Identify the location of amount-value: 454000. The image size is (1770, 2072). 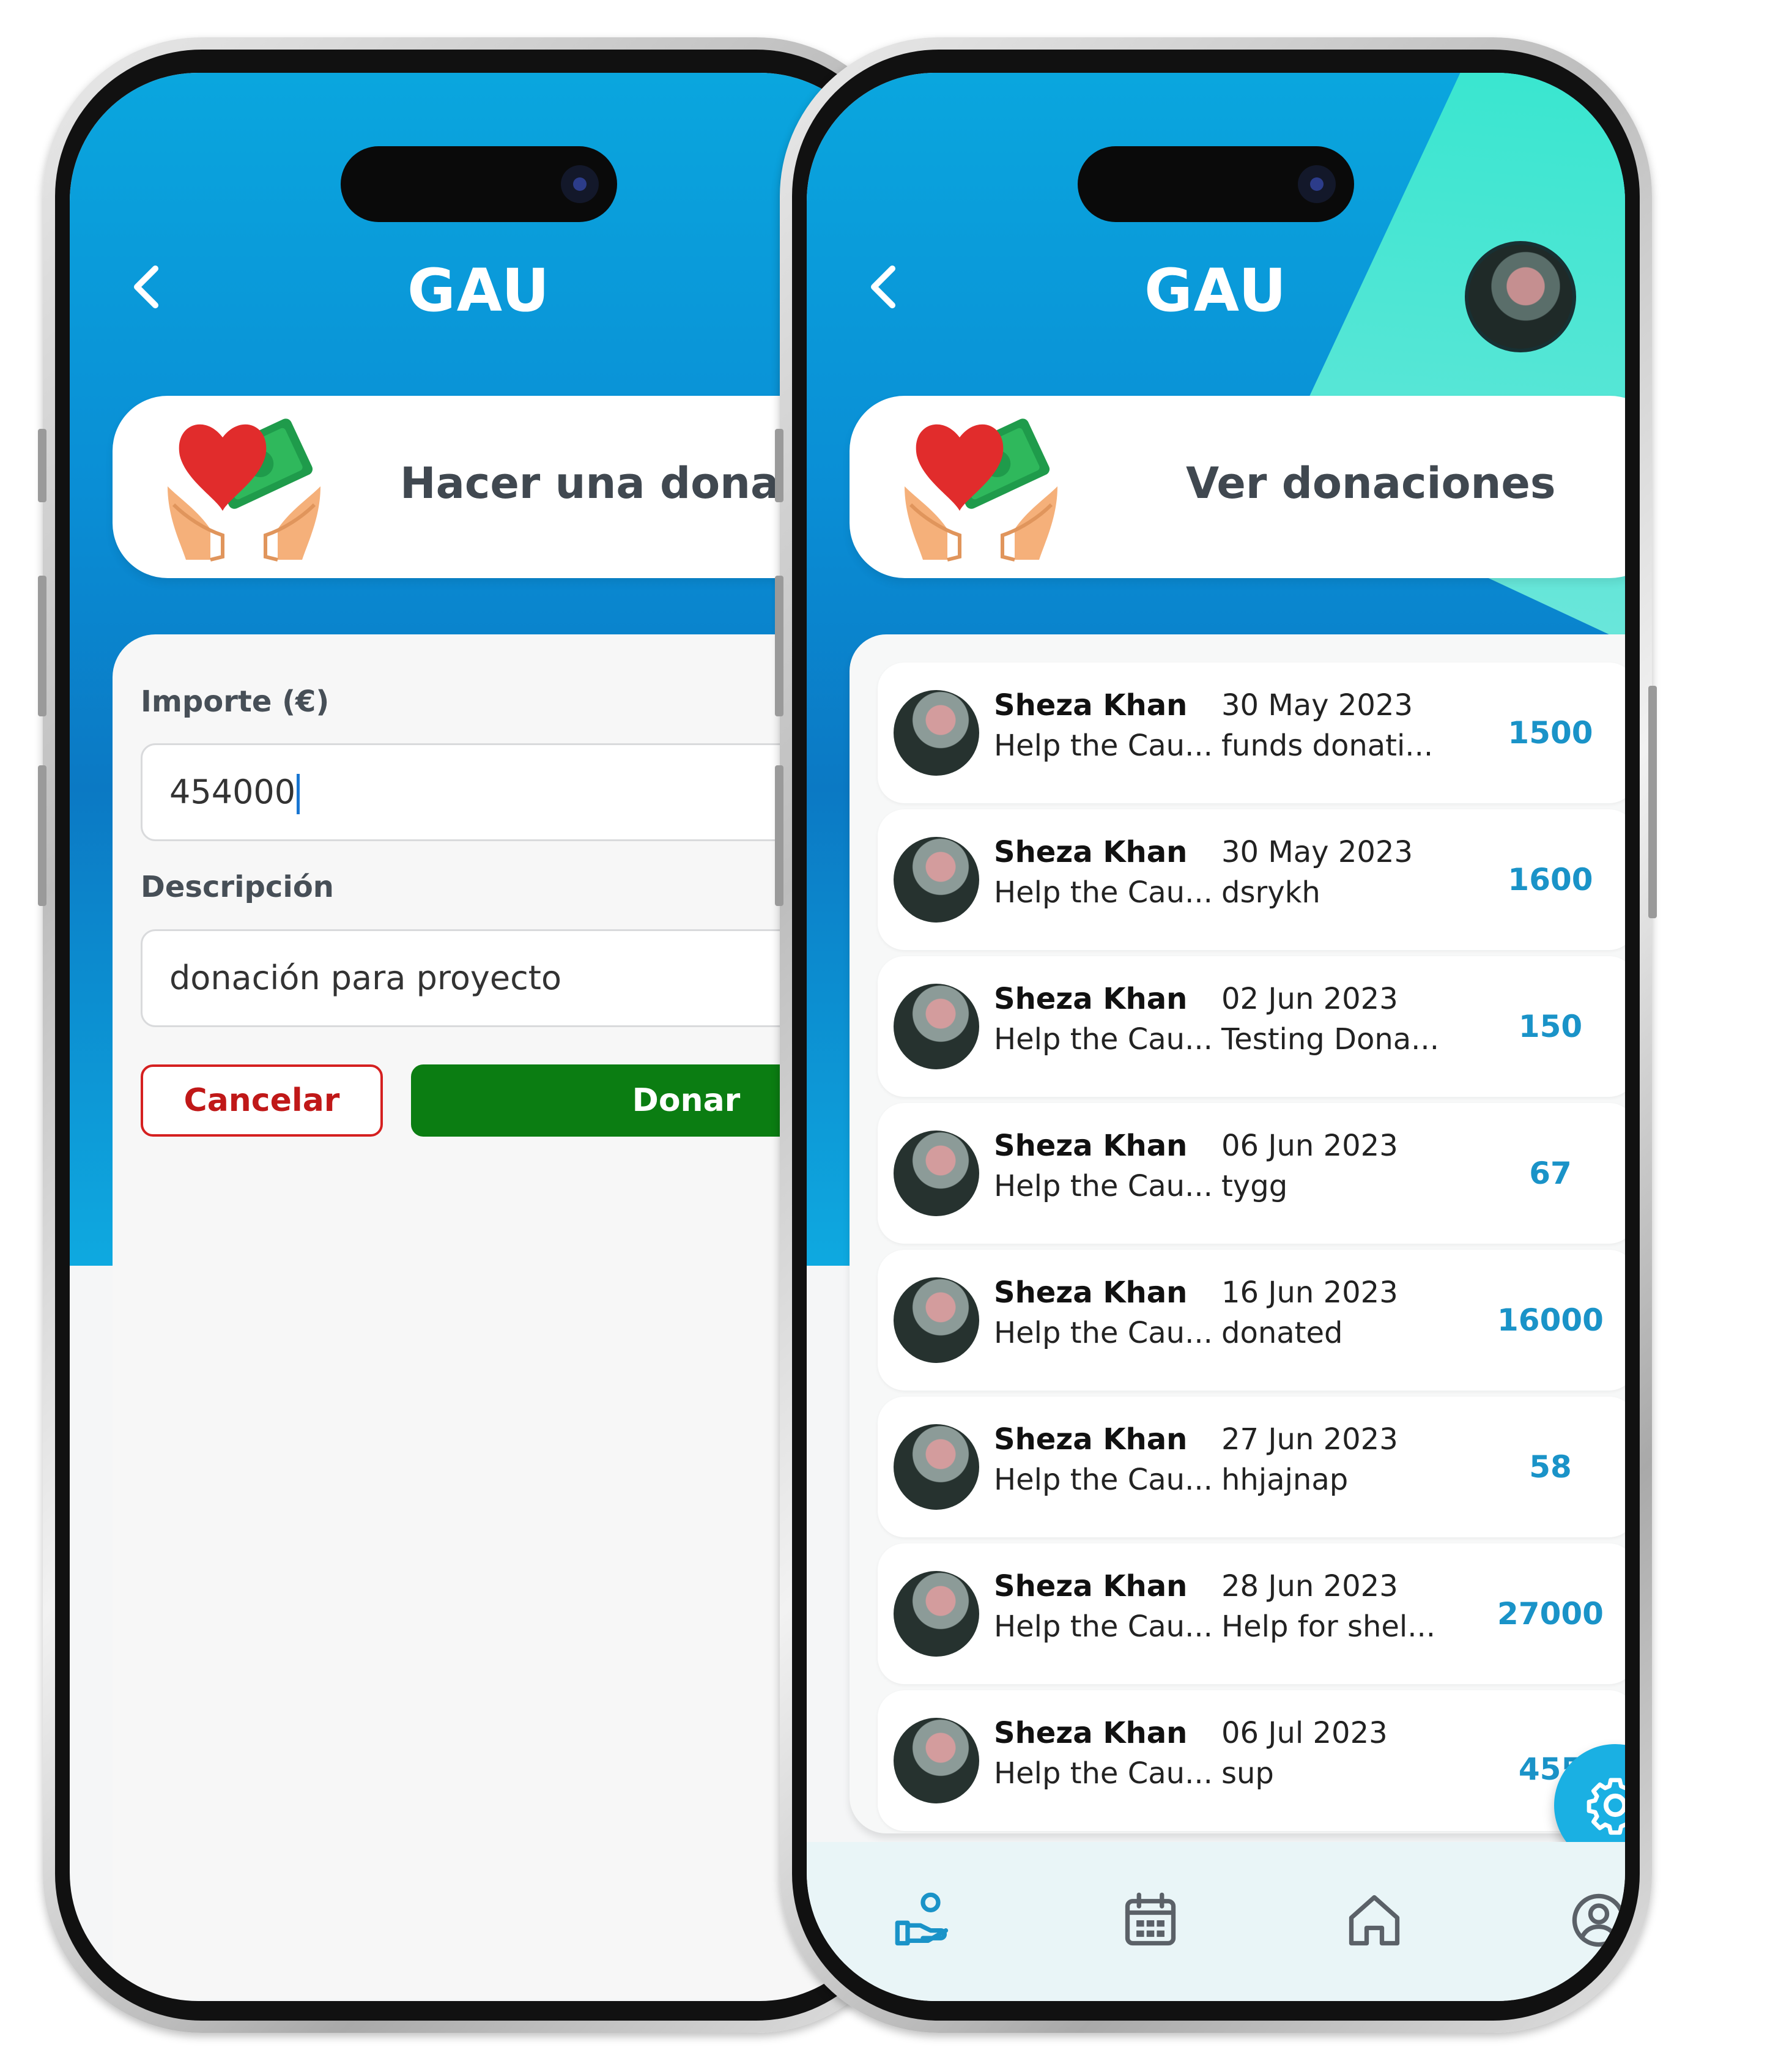
(232, 792).